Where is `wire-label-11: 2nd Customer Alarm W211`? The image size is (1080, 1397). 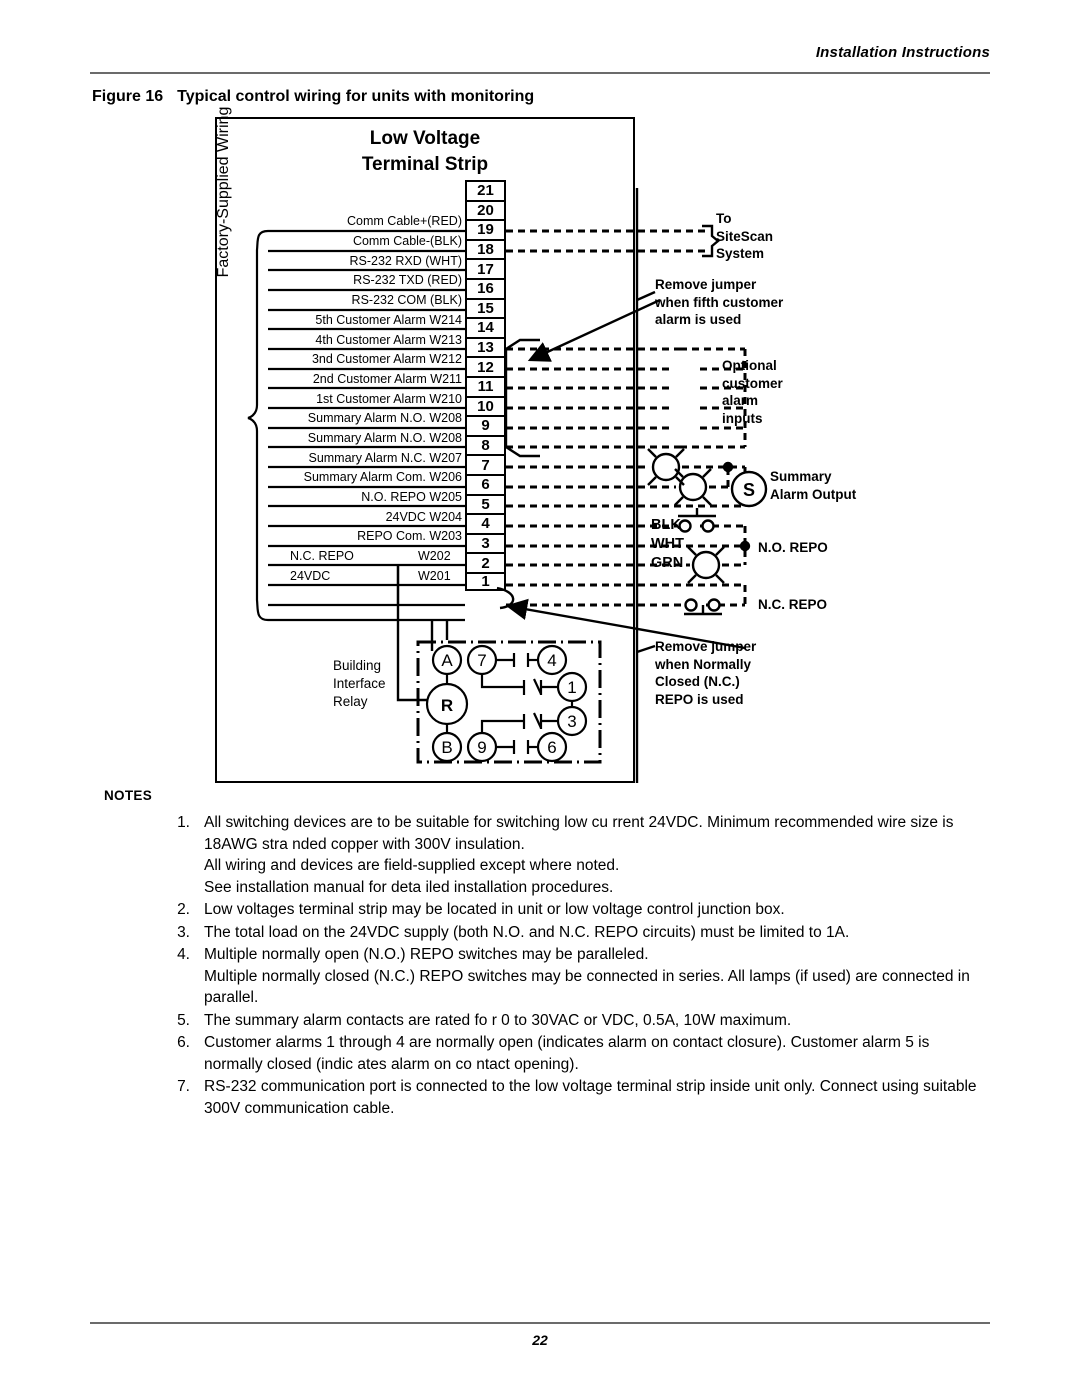
wire-label-11: 2nd Customer Alarm W211 is located at coordinates (387, 379).